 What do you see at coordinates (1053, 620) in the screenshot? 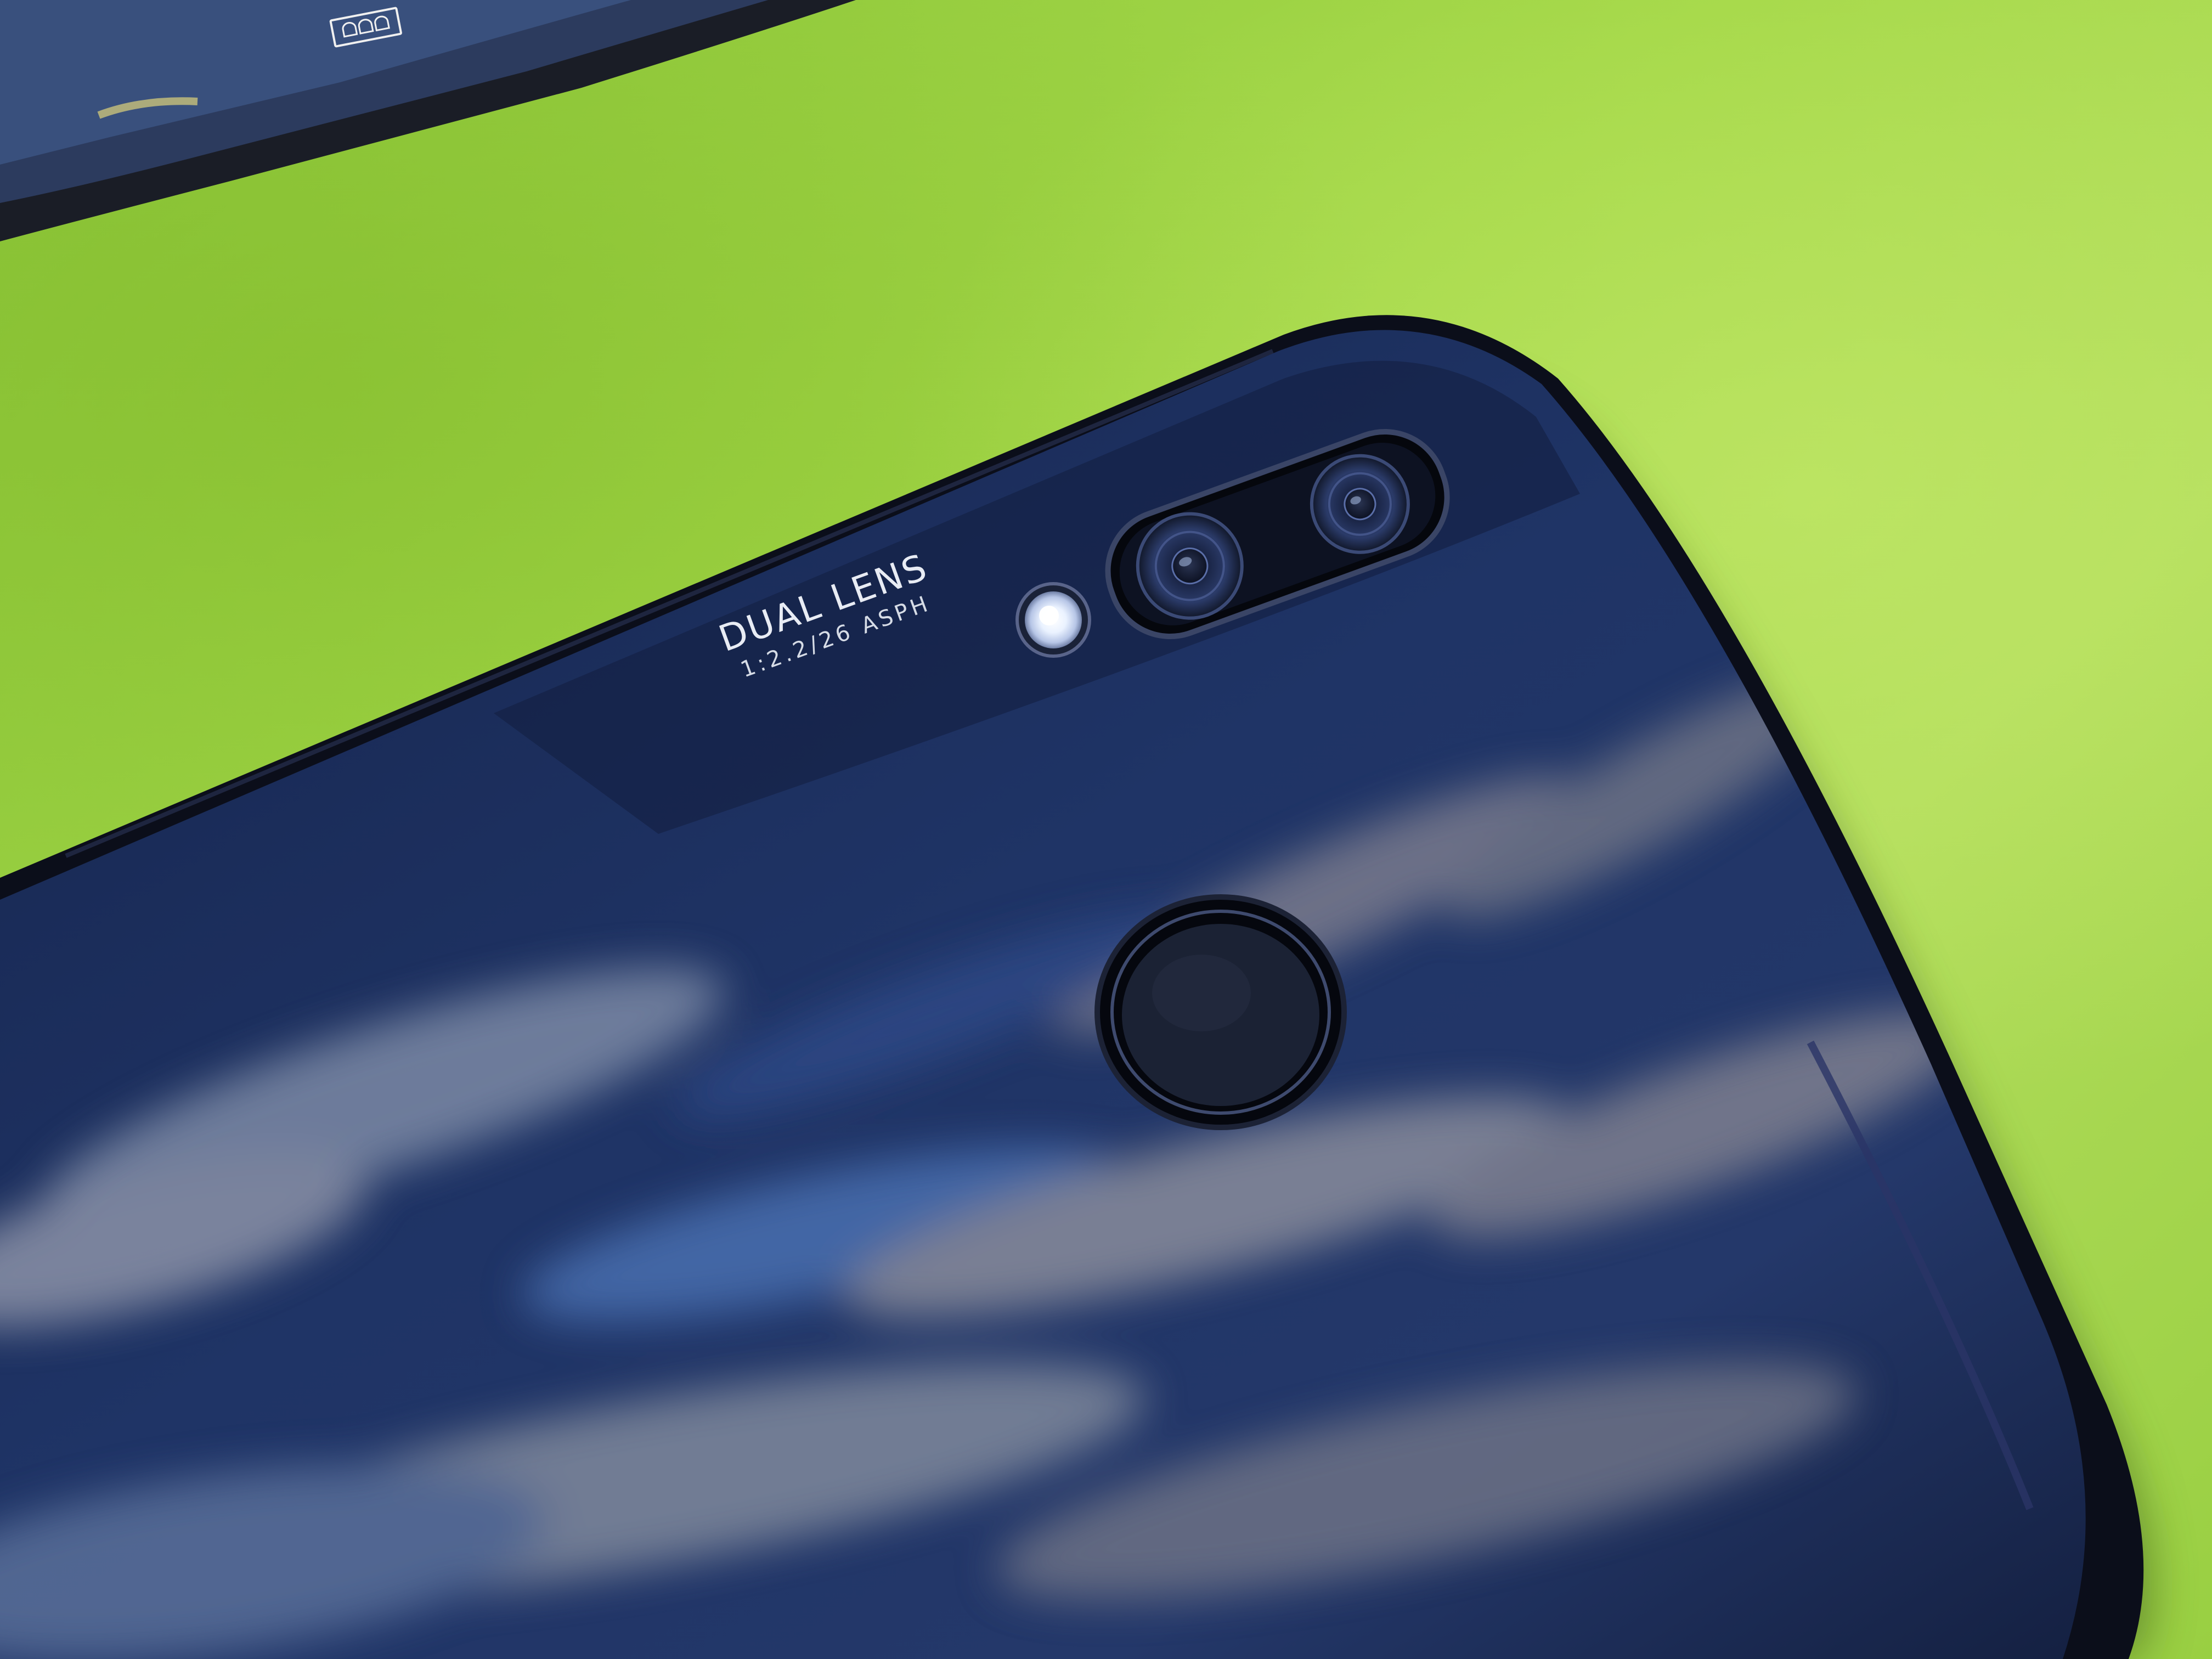
I see `flash-led` at bounding box center [1053, 620].